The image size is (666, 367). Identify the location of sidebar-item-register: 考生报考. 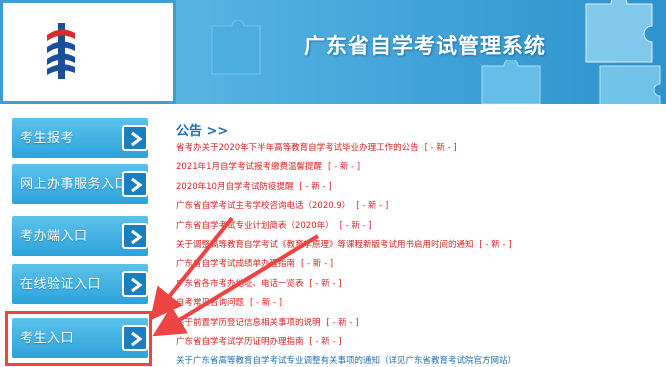
(80, 138).